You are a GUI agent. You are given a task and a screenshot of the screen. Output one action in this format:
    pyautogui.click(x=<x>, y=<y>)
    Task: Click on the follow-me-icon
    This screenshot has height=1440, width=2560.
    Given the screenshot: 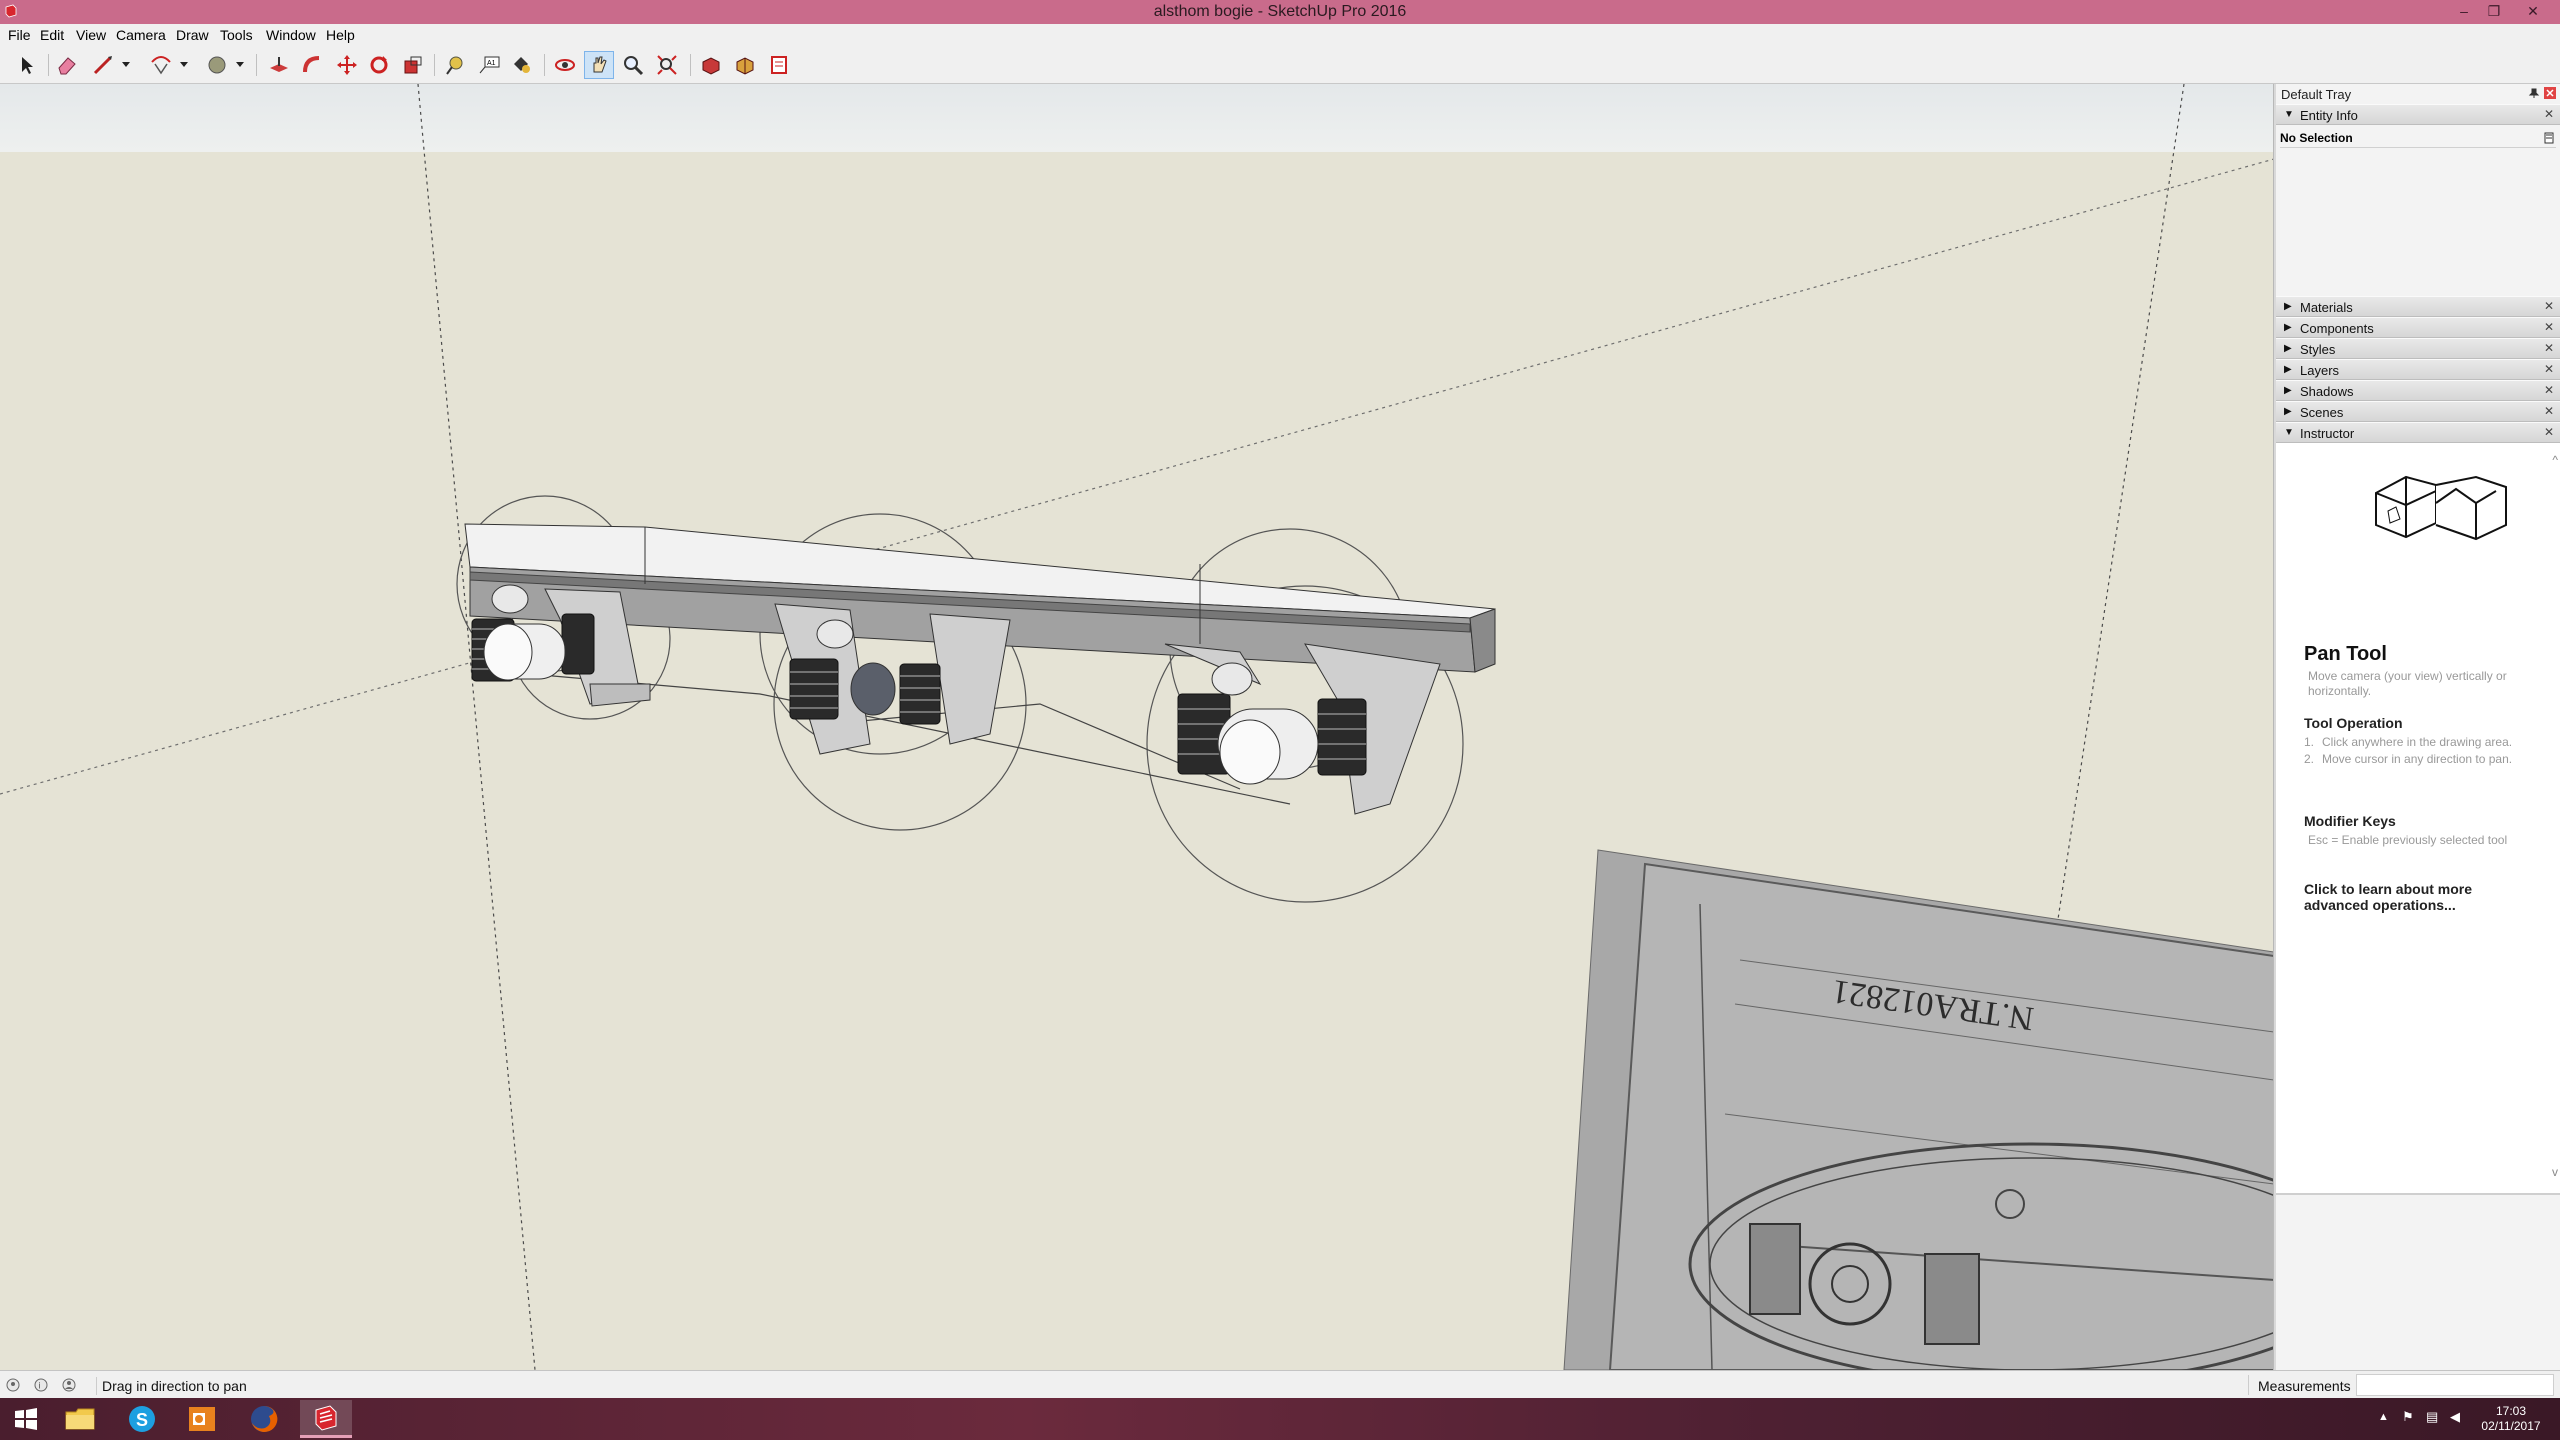 What is the action you would take?
    pyautogui.click(x=313, y=65)
    